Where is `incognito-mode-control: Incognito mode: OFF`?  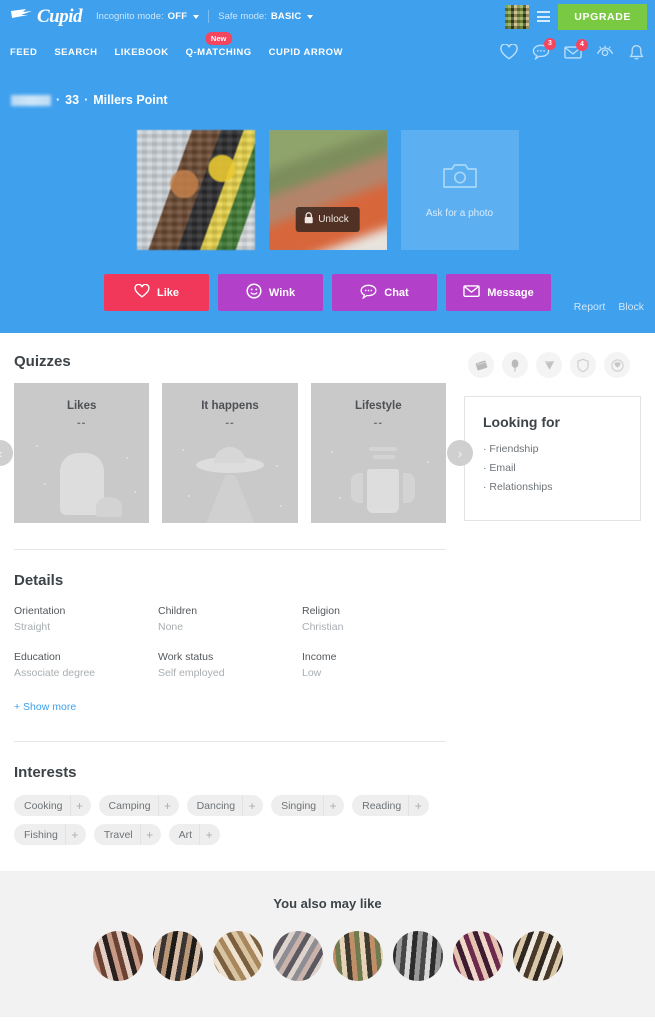 incognito-mode-control: Incognito mode: OFF is located at coordinates (148, 16).